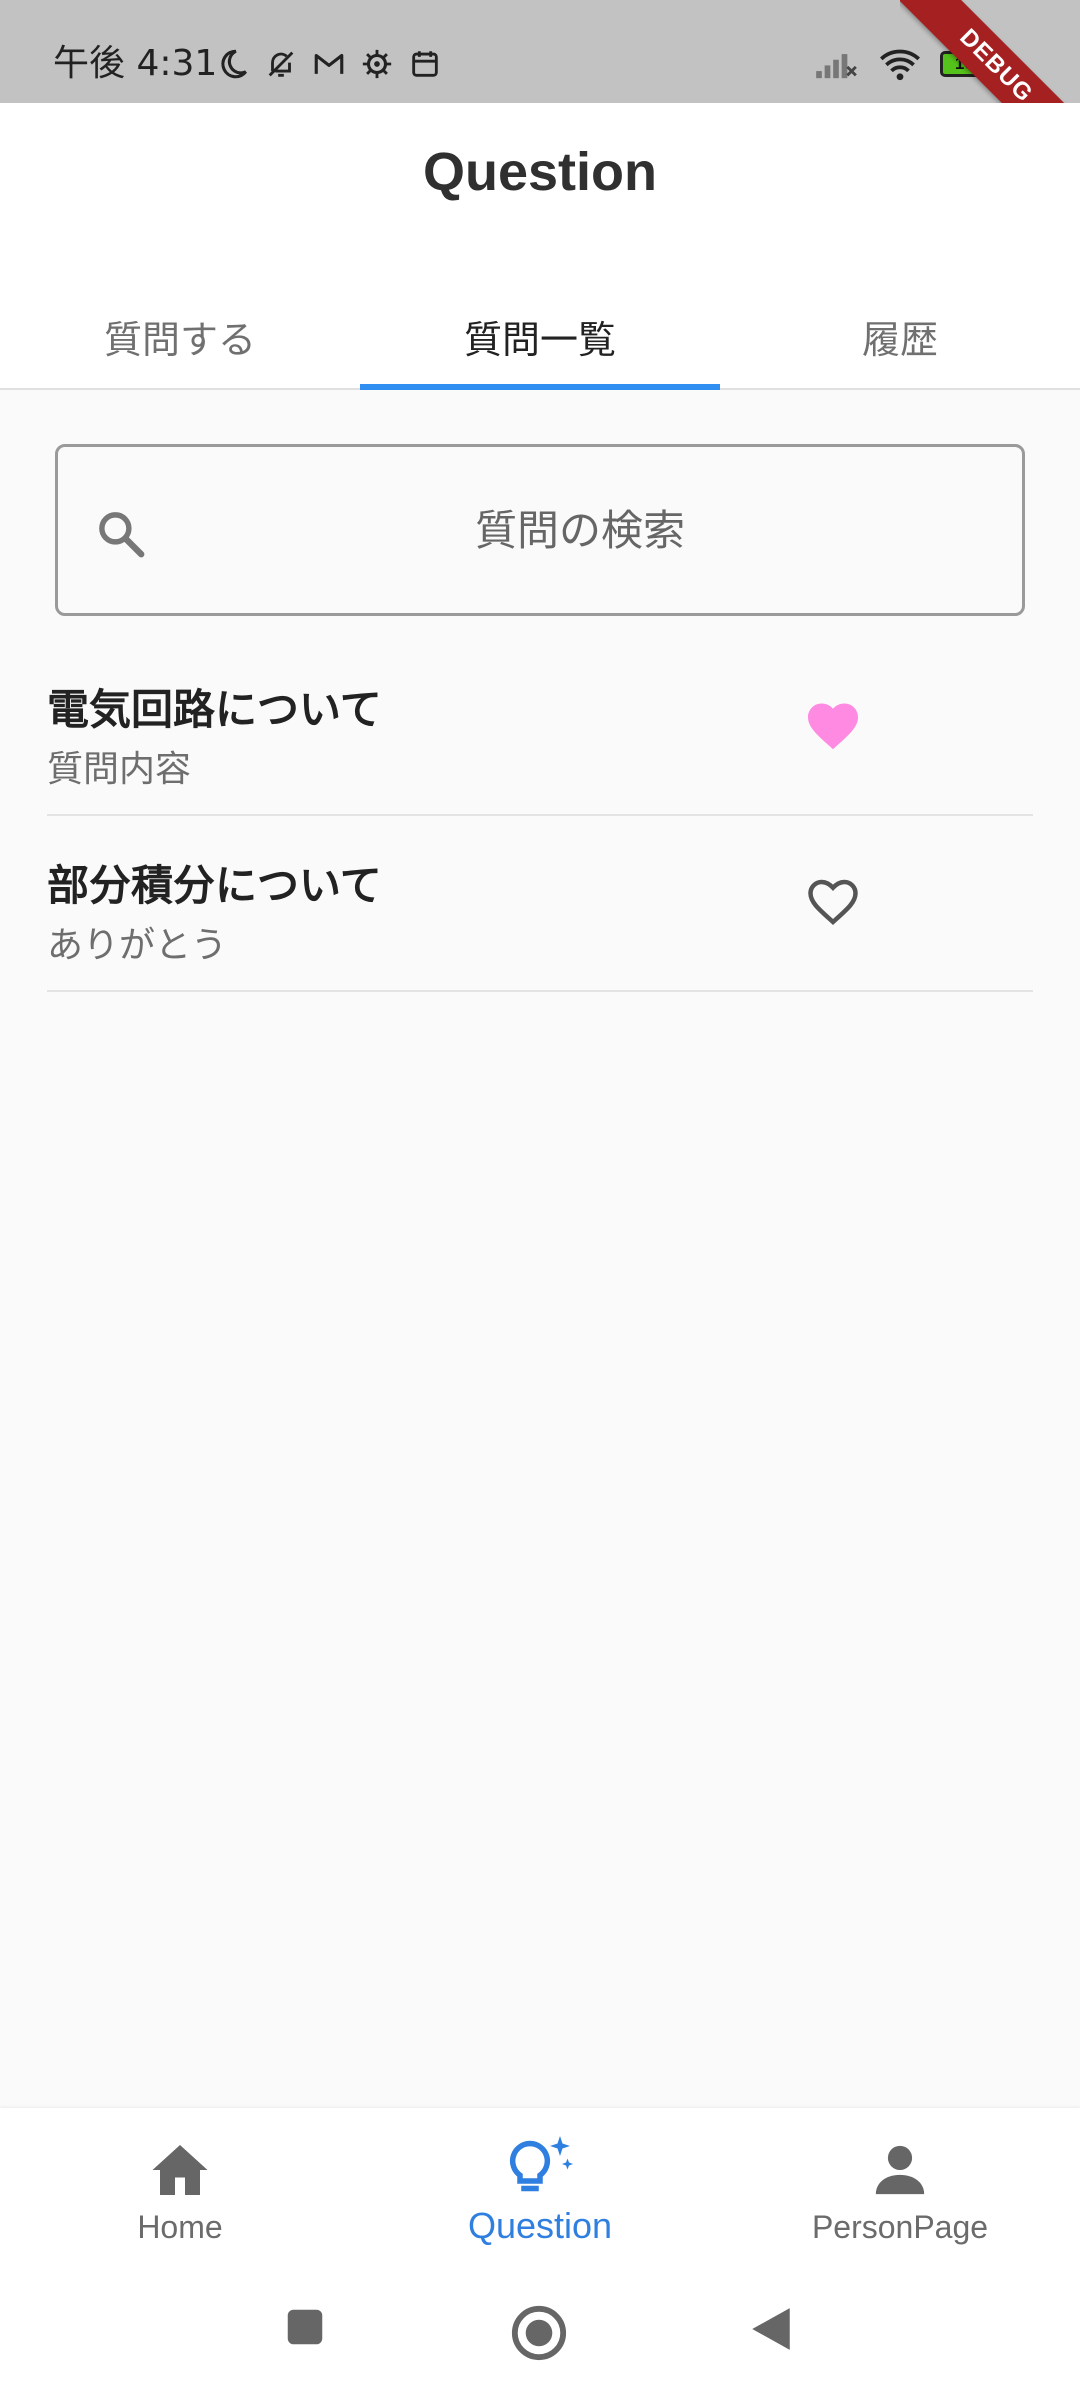  I want to click on status-right-icons: 100, so click(907, 64).